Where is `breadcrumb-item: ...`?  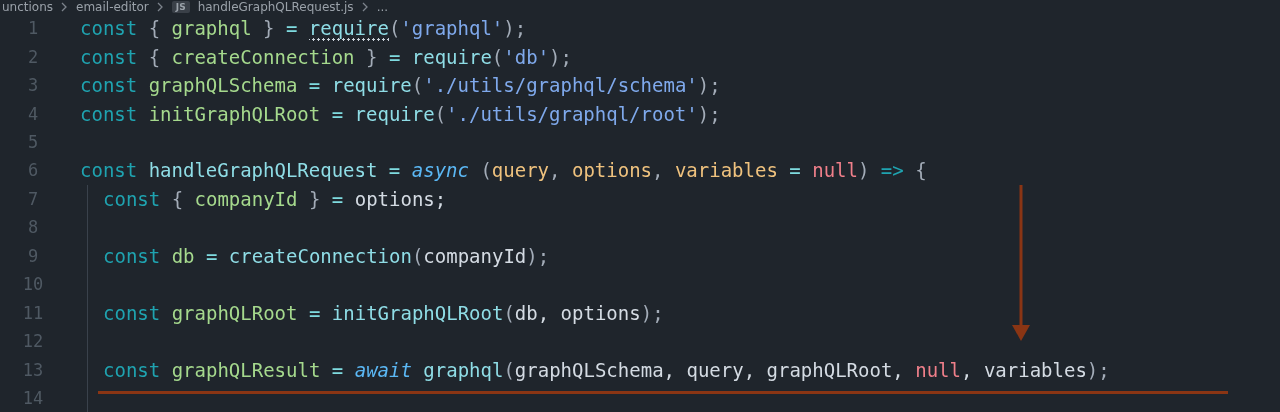 breadcrumb-item: ... is located at coordinates (382, 7).